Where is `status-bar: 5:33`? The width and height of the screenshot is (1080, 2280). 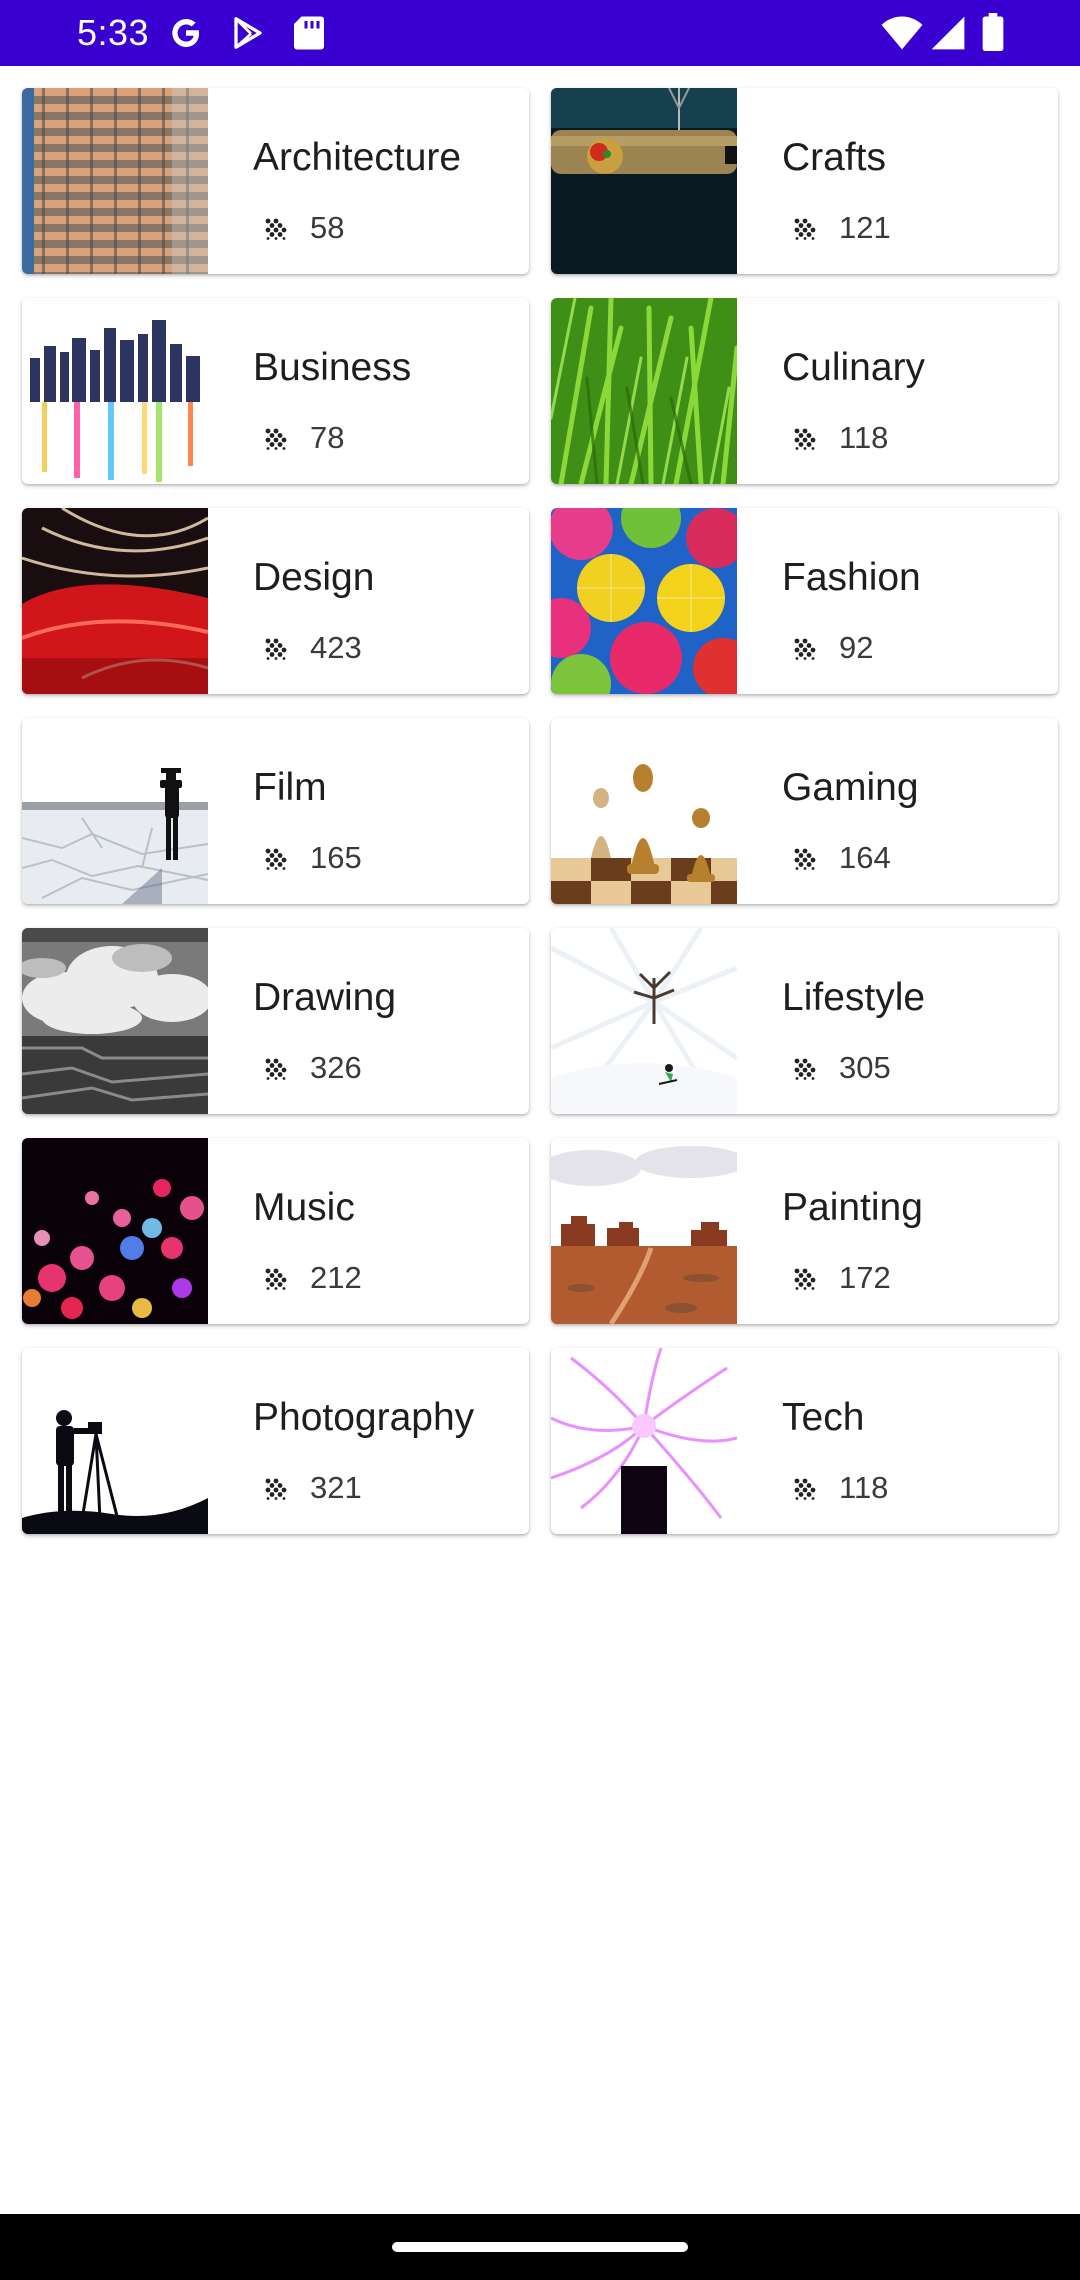
status-bar: 5:33 is located at coordinates (540, 33).